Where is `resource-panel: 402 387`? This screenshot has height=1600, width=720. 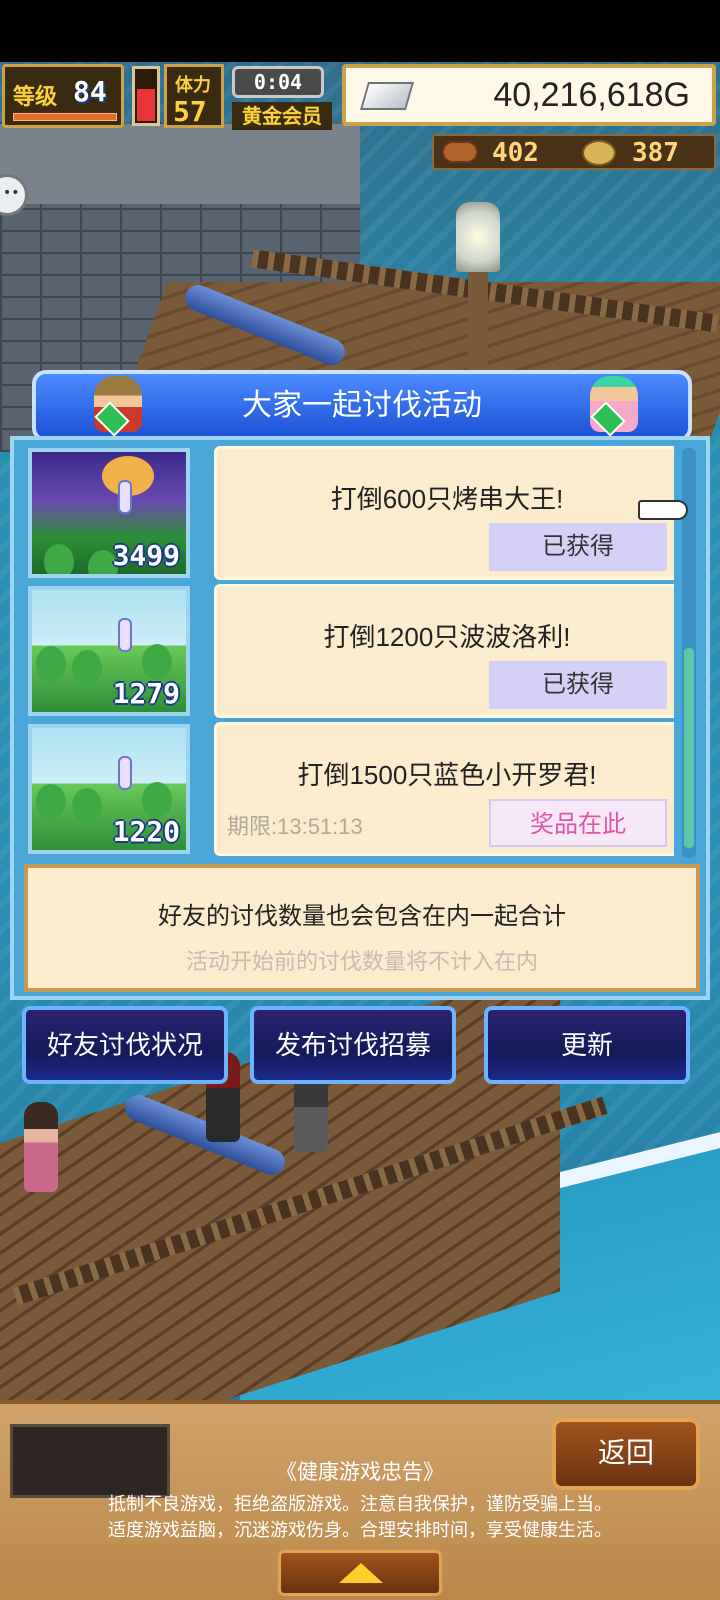 resource-panel: 402 387 is located at coordinates (574, 152).